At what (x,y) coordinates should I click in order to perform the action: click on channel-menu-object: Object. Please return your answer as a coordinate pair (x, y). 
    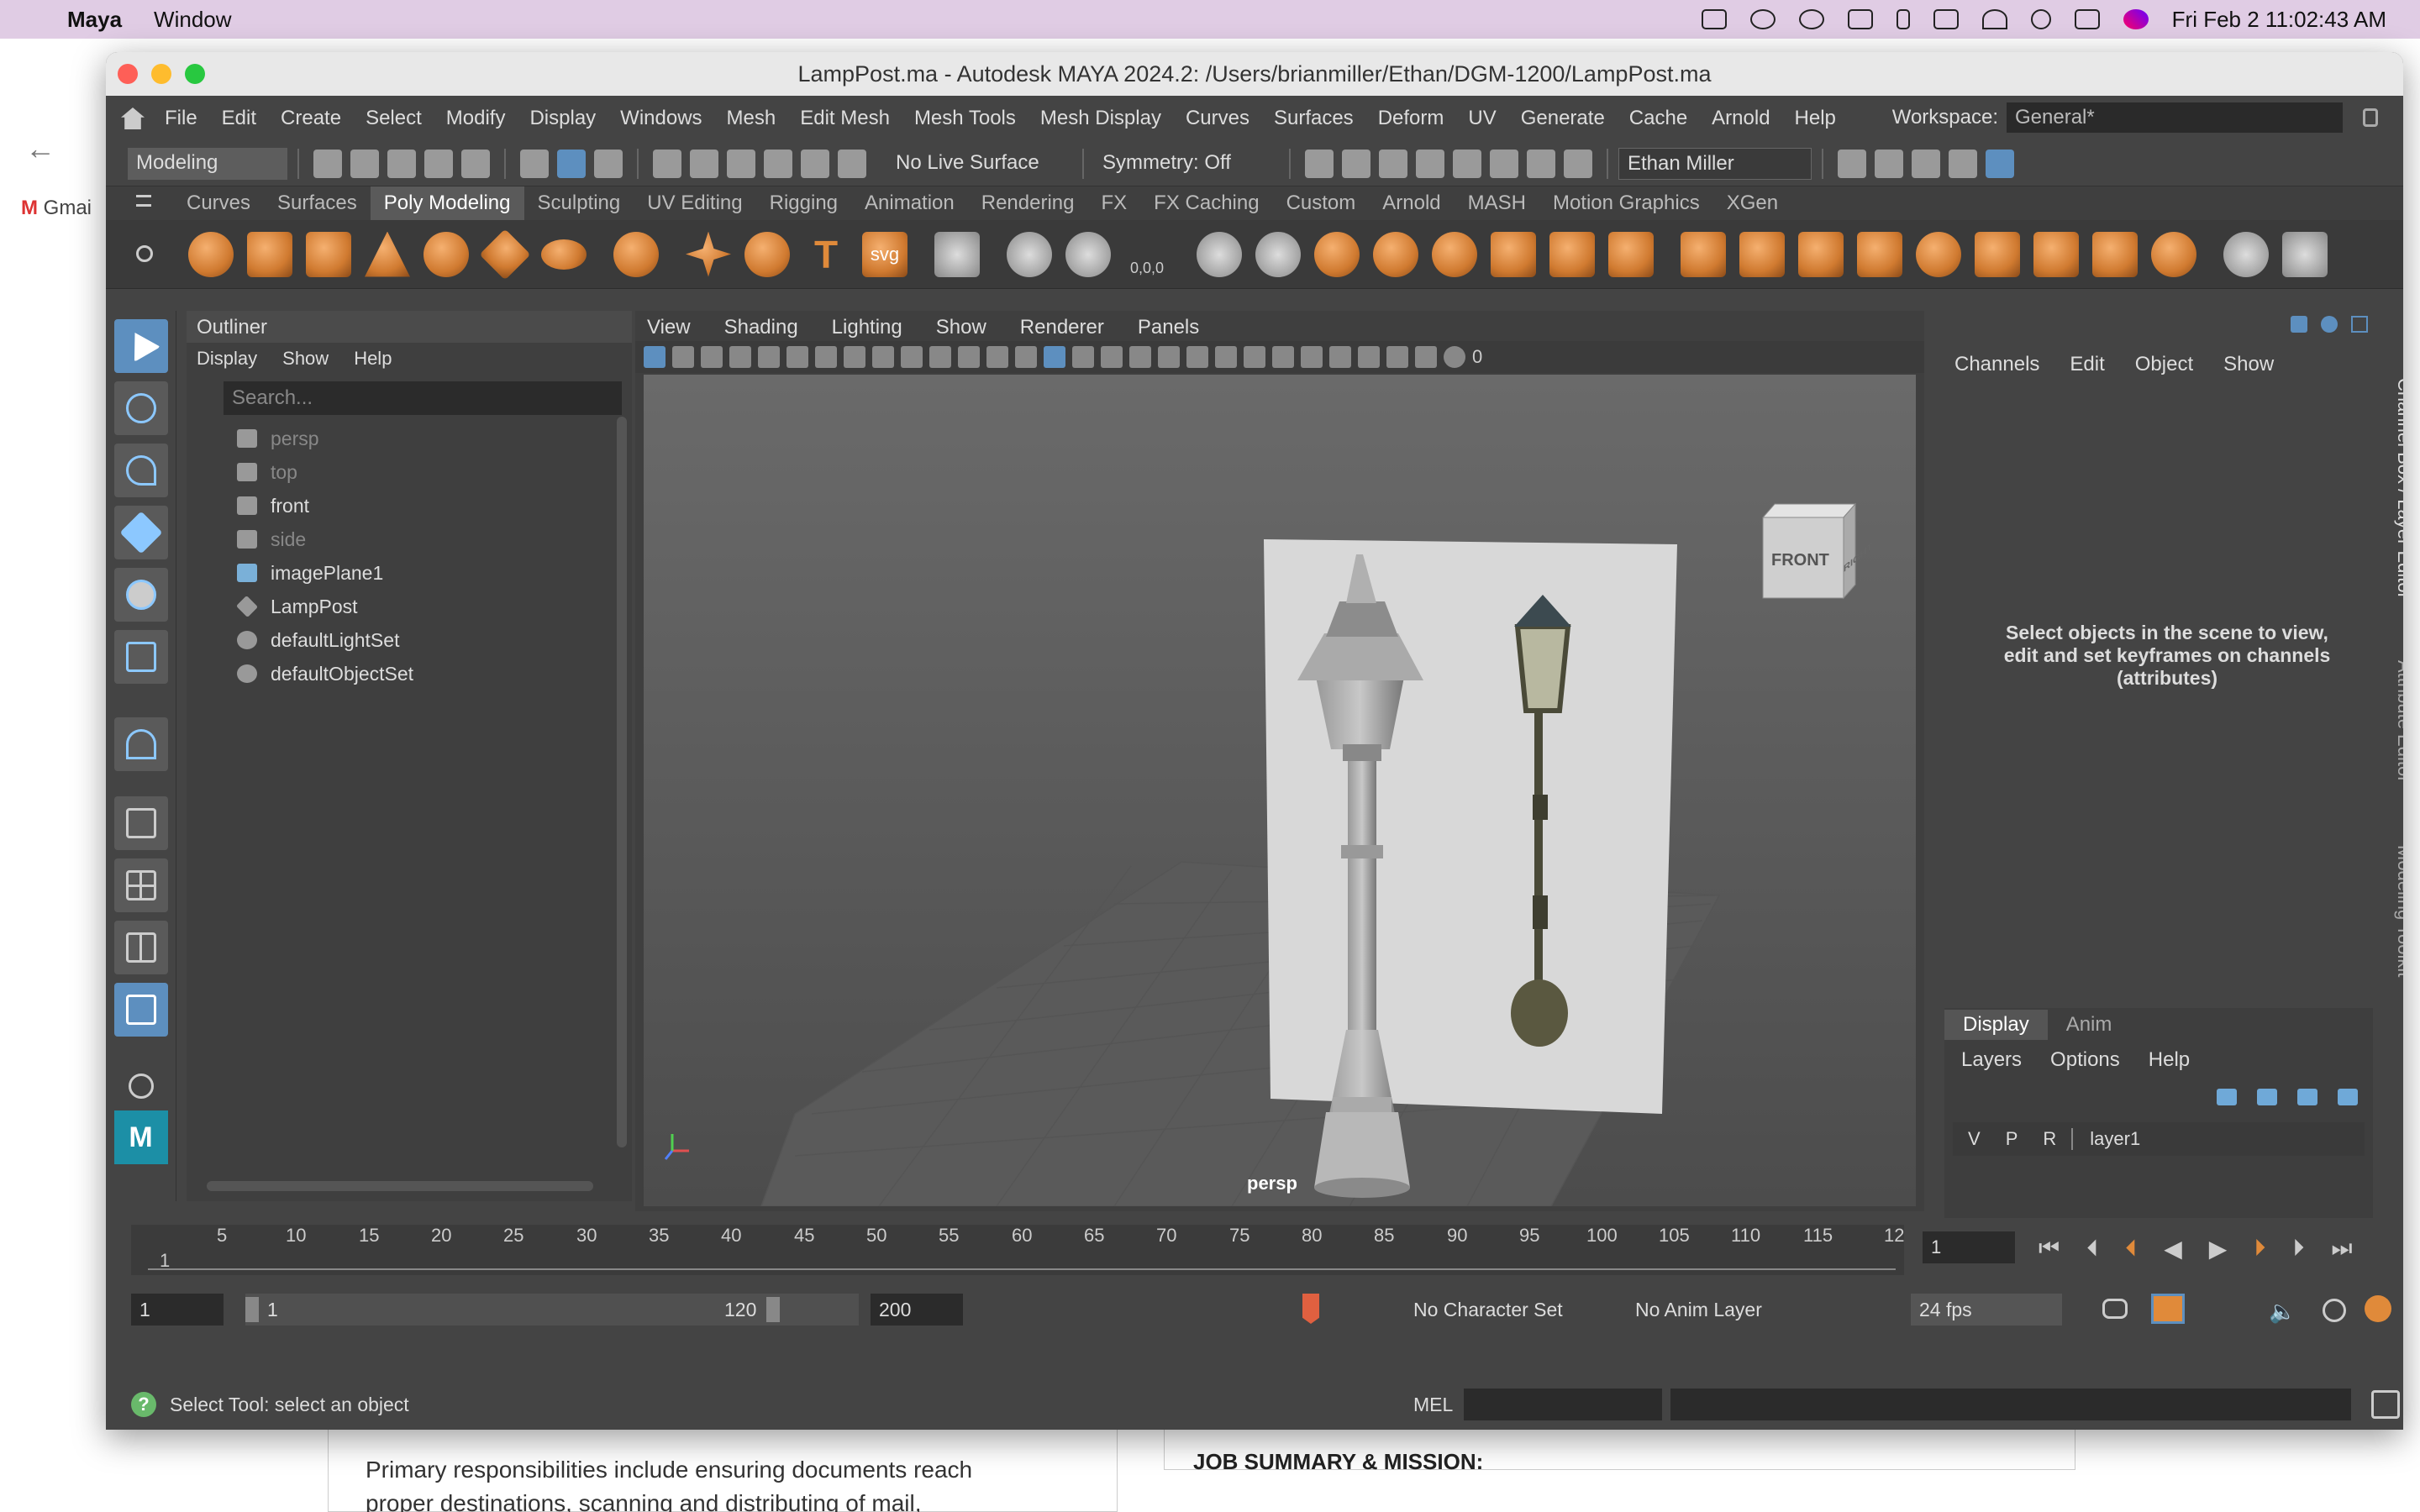
    Looking at the image, I should click on (2164, 364).